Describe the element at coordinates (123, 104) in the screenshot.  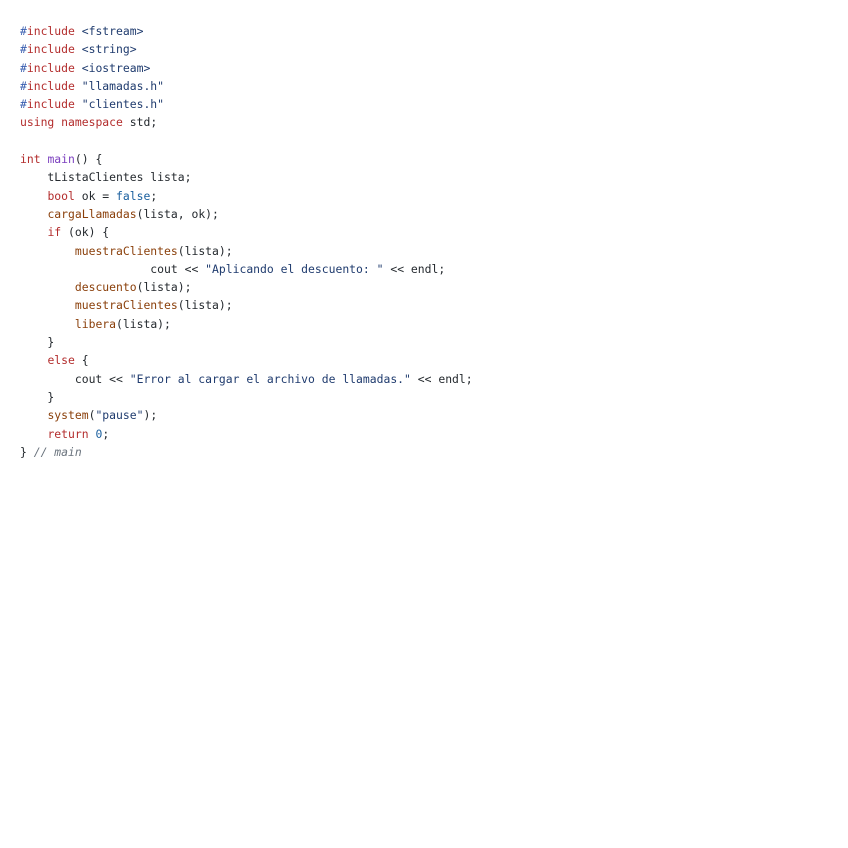
I see `code-token: "clientes.h"` at that location.